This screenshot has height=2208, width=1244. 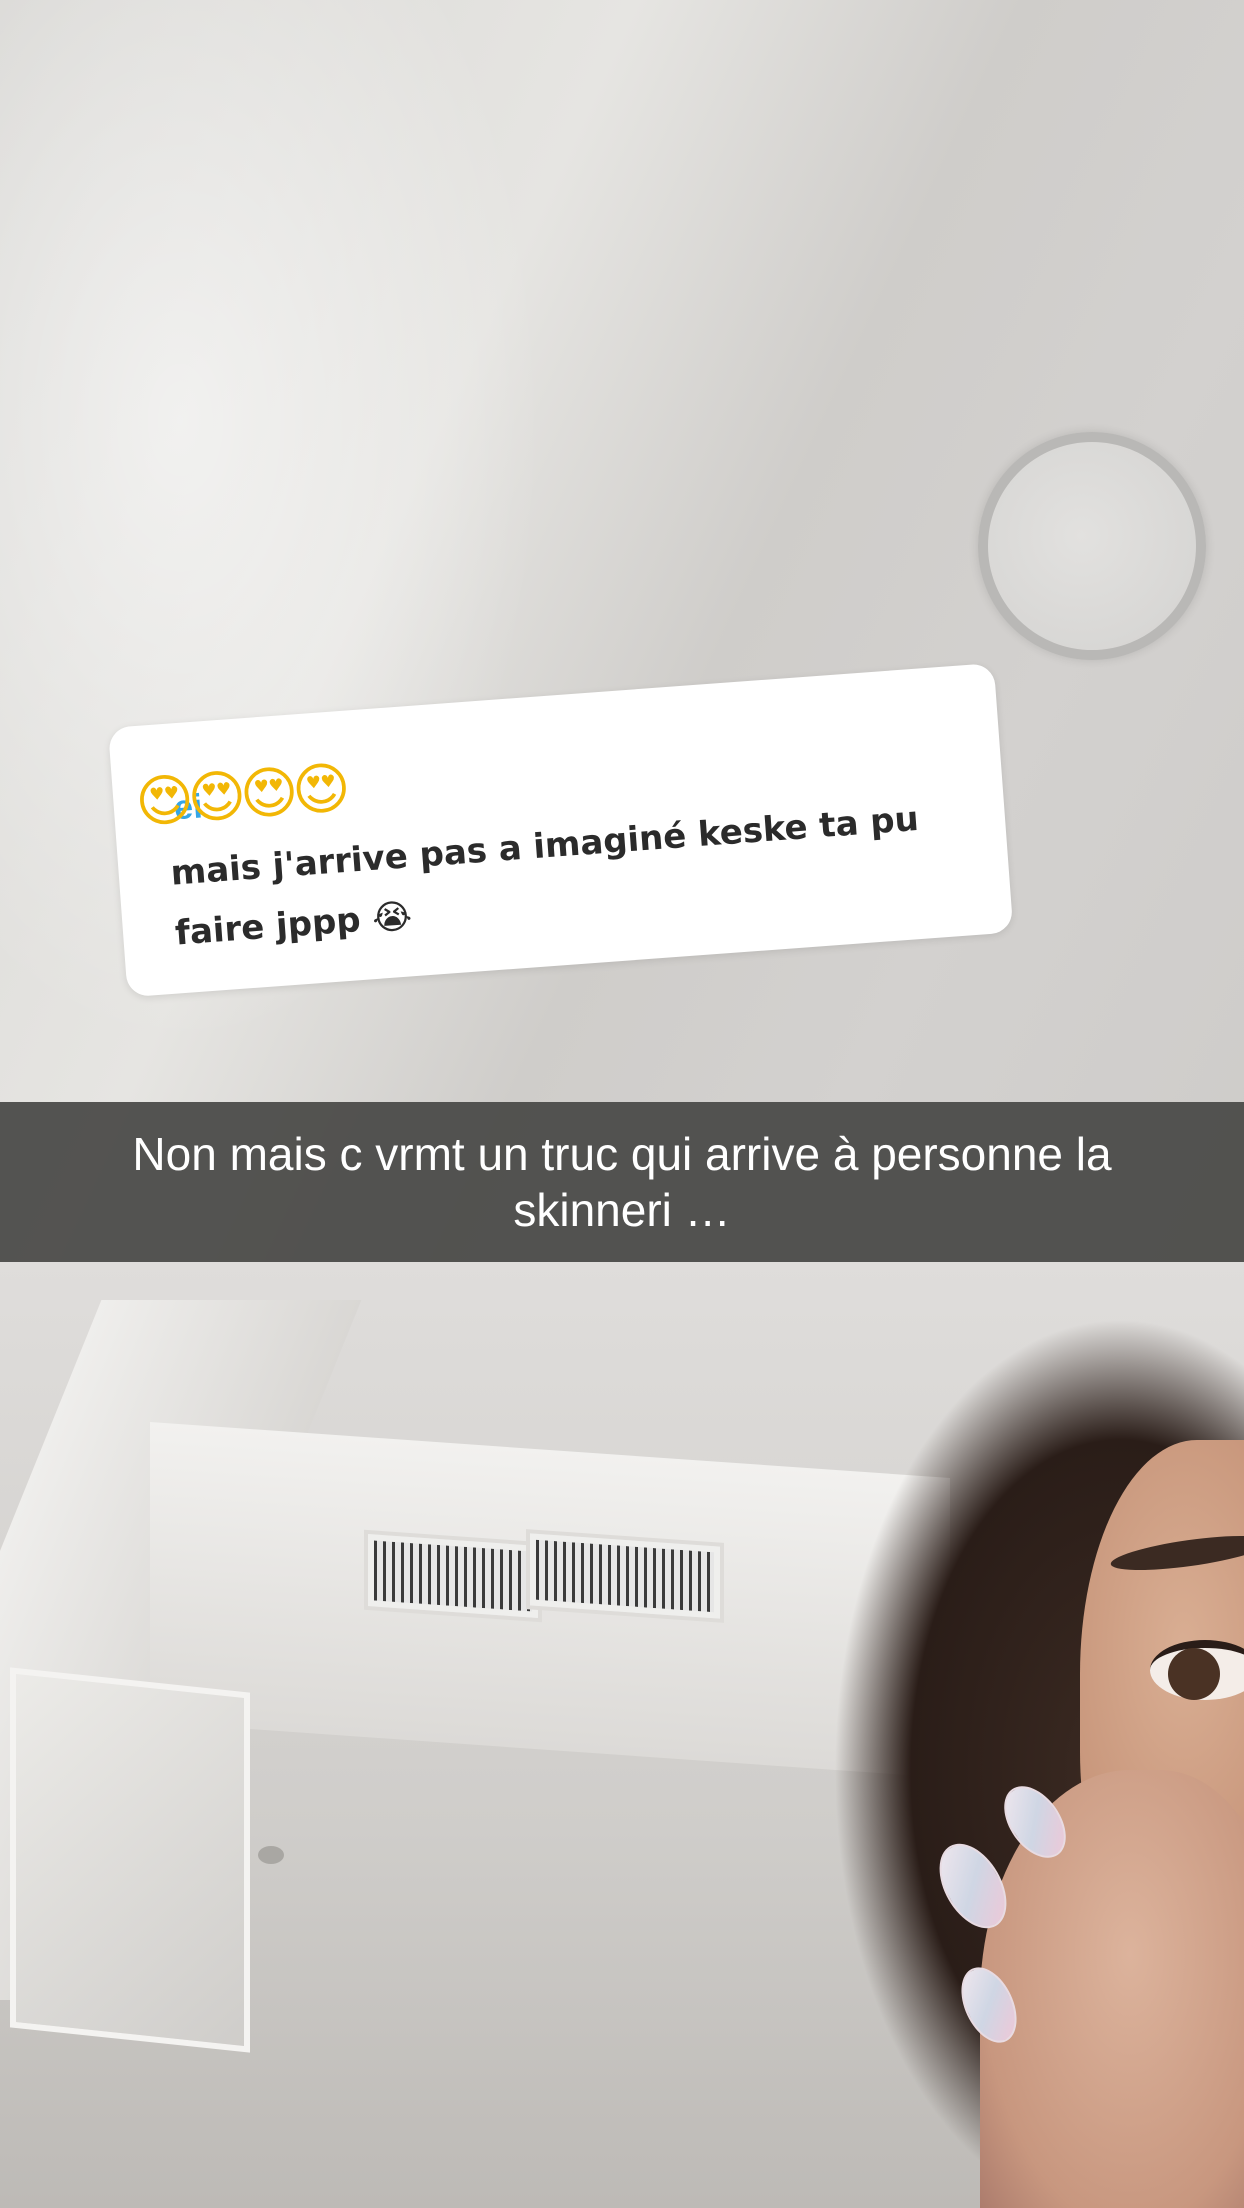 I want to click on wall-shelf, so click(x=130, y=1860).